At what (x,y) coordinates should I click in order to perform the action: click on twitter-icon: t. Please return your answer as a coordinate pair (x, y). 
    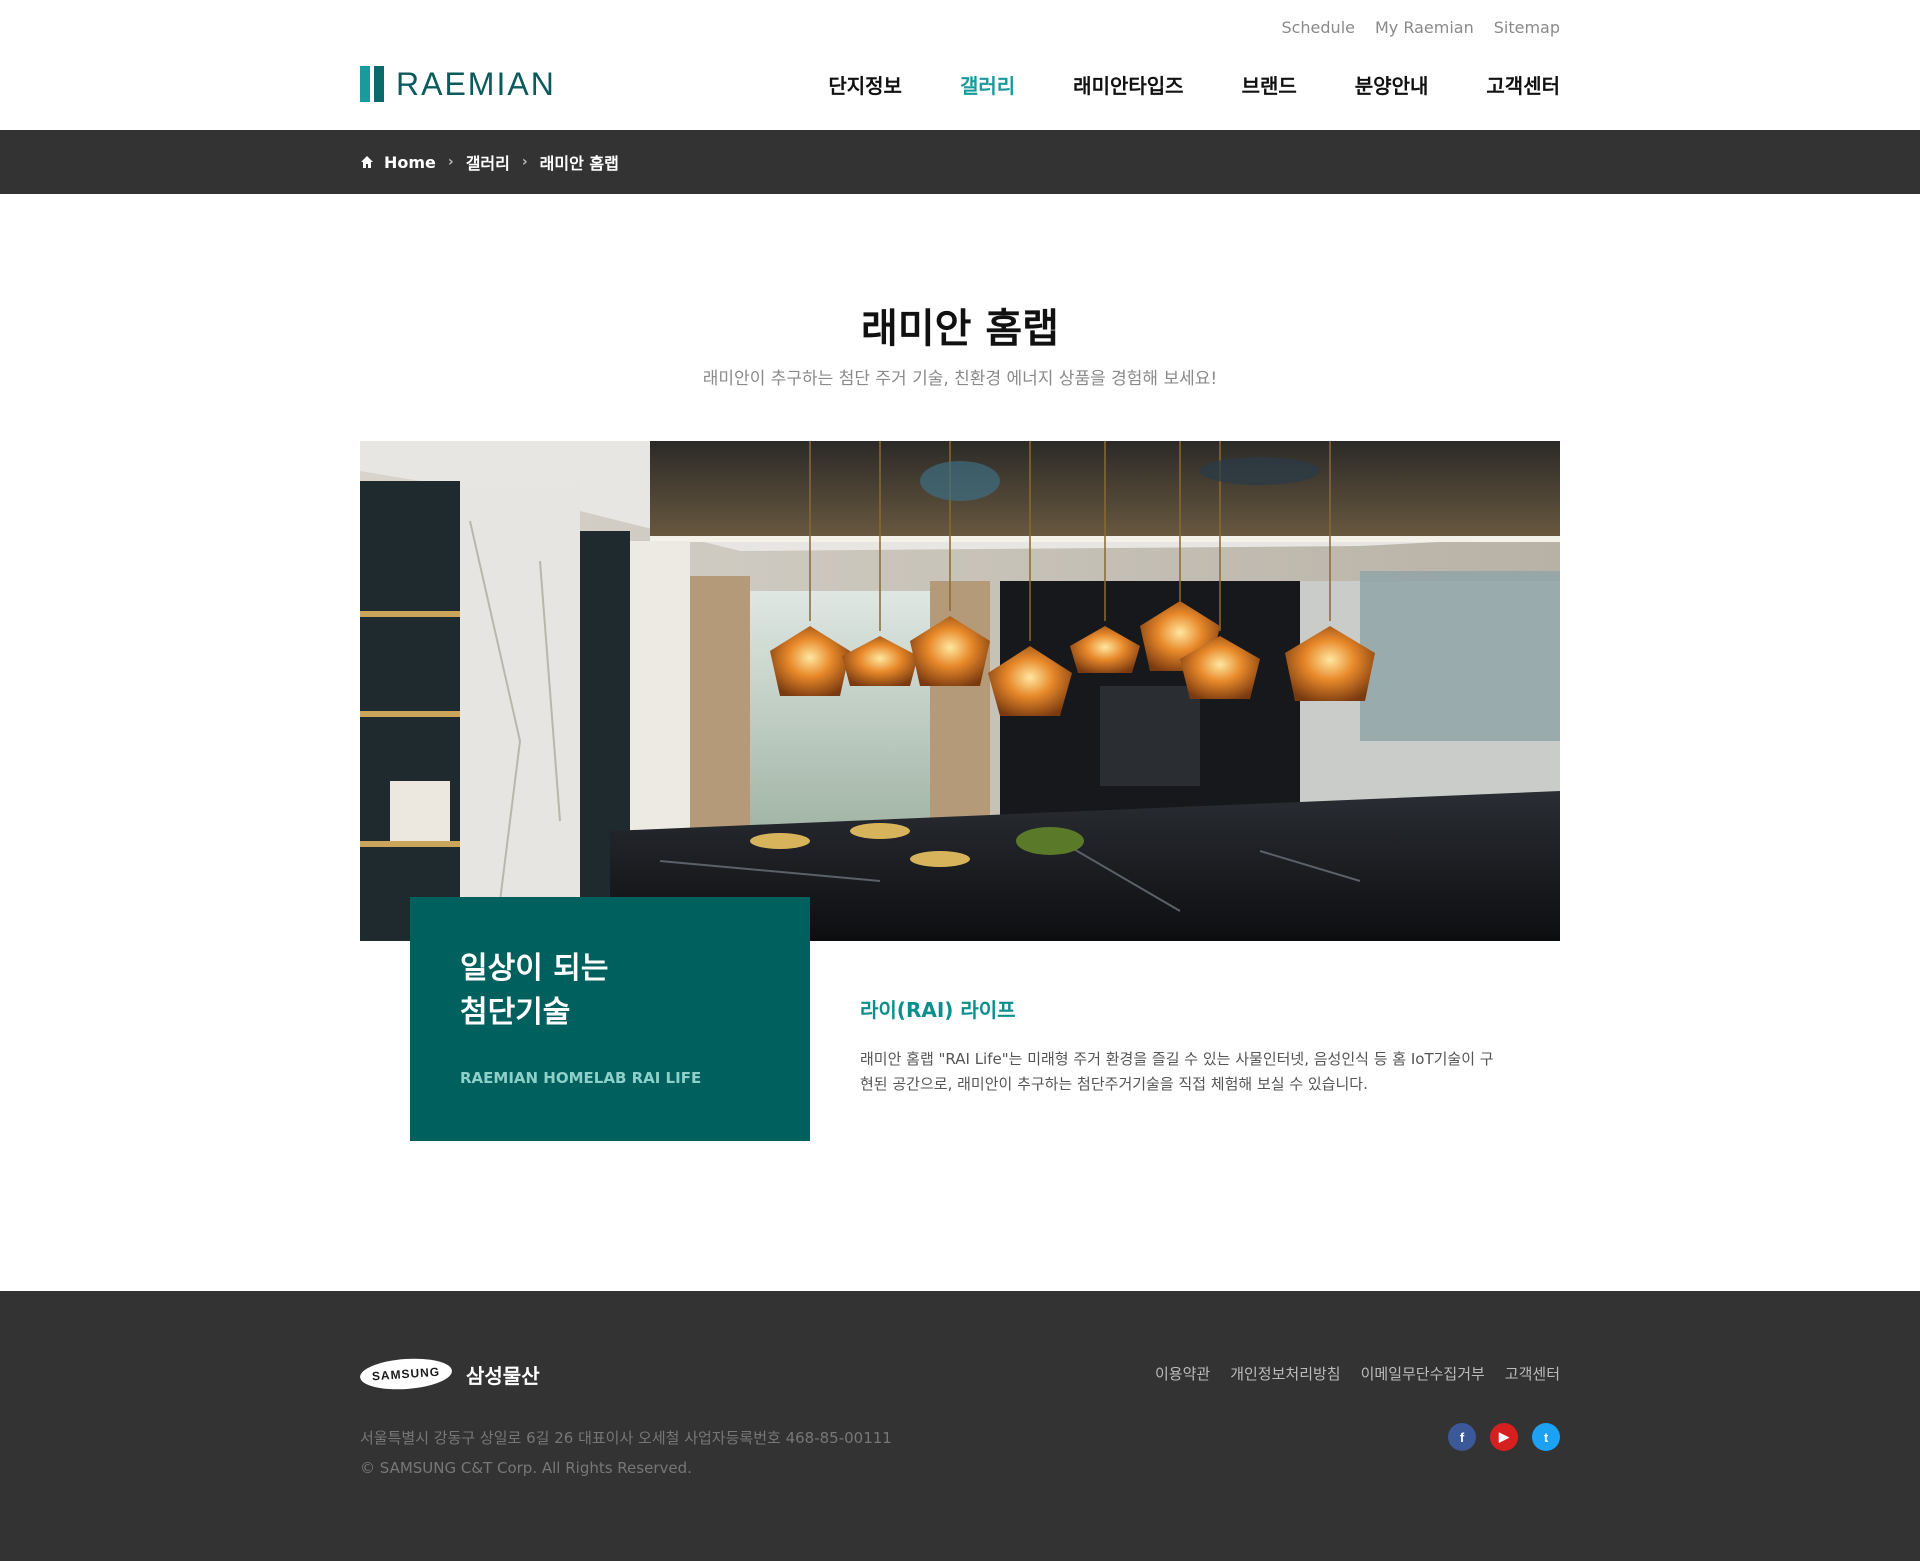
    Looking at the image, I should click on (1546, 1437).